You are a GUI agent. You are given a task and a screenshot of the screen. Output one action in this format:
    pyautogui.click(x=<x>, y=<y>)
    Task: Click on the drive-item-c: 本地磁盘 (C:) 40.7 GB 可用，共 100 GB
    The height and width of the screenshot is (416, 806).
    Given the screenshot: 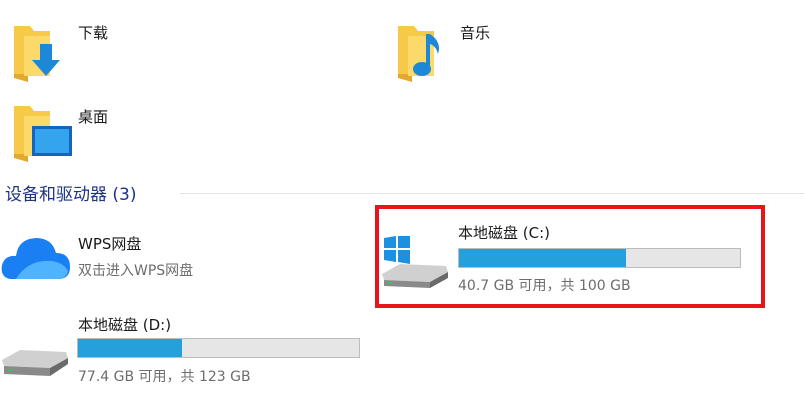 What is the action you would take?
    pyautogui.click(x=570, y=257)
    